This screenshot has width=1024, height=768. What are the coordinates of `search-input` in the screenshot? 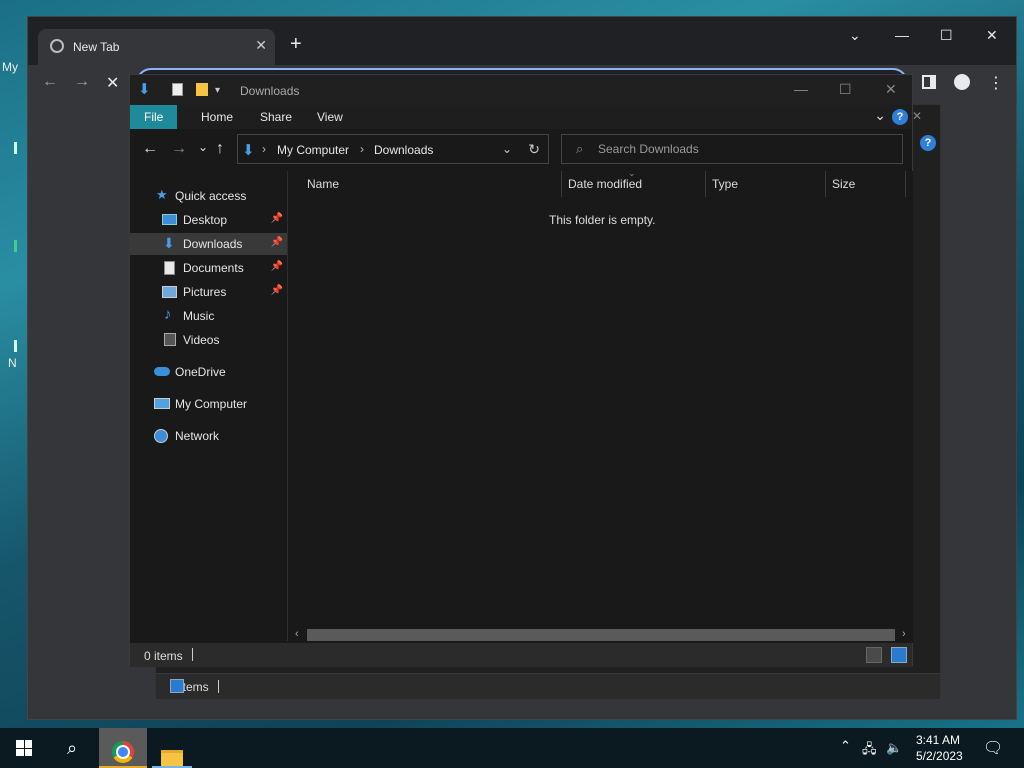 It's located at (743, 149).